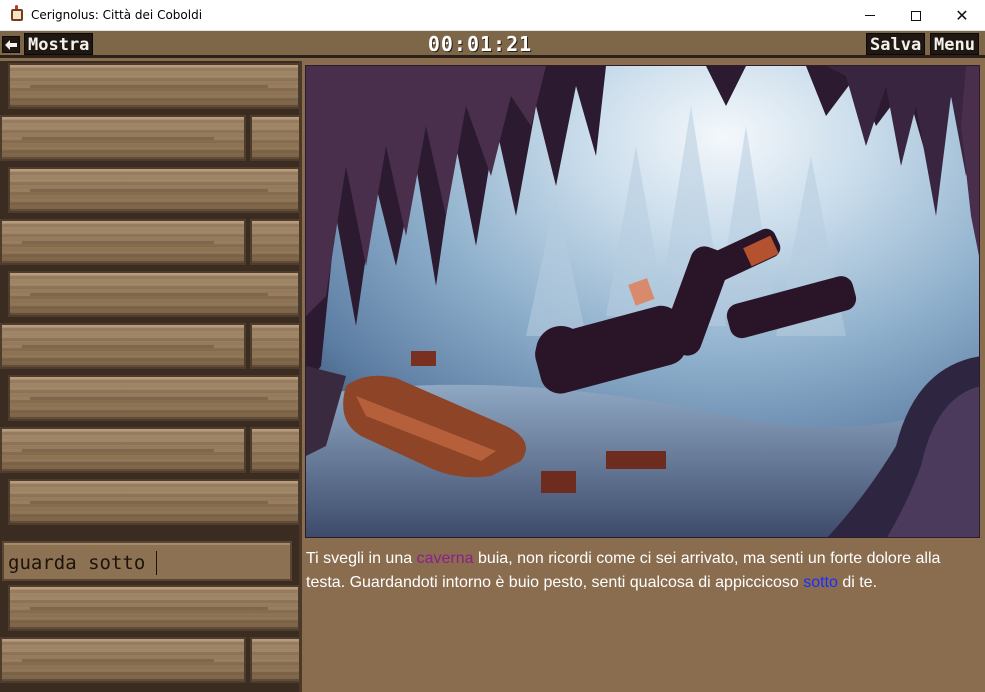 This screenshot has width=985, height=692. I want to click on keyword-sotto: sotto, so click(820, 582).